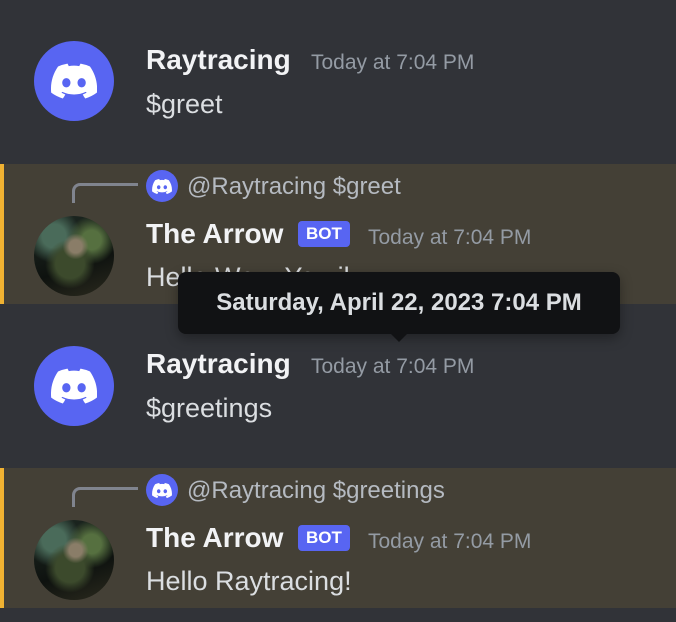 This screenshot has height=622, width=676. What do you see at coordinates (399, 307) in the screenshot?
I see `timestamp-tooltip: Saturday, April 22, 2023 7:04 PM` at bounding box center [399, 307].